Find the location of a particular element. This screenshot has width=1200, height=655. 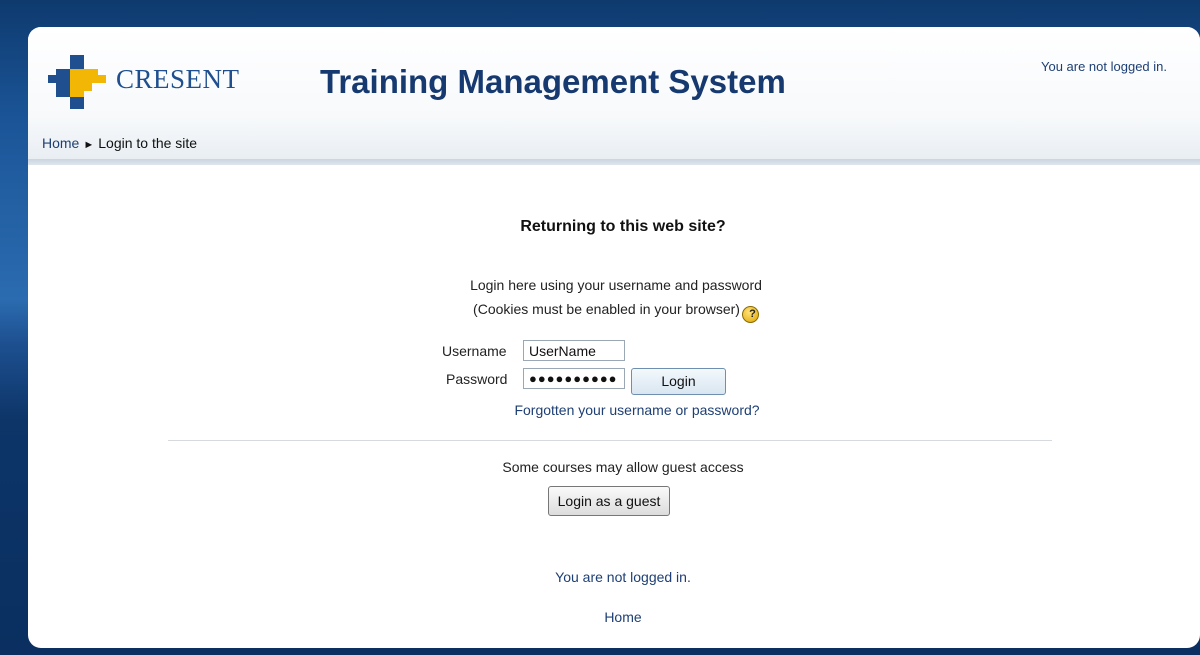

breadcrumb-current: Login to the site is located at coordinates (148, 143).